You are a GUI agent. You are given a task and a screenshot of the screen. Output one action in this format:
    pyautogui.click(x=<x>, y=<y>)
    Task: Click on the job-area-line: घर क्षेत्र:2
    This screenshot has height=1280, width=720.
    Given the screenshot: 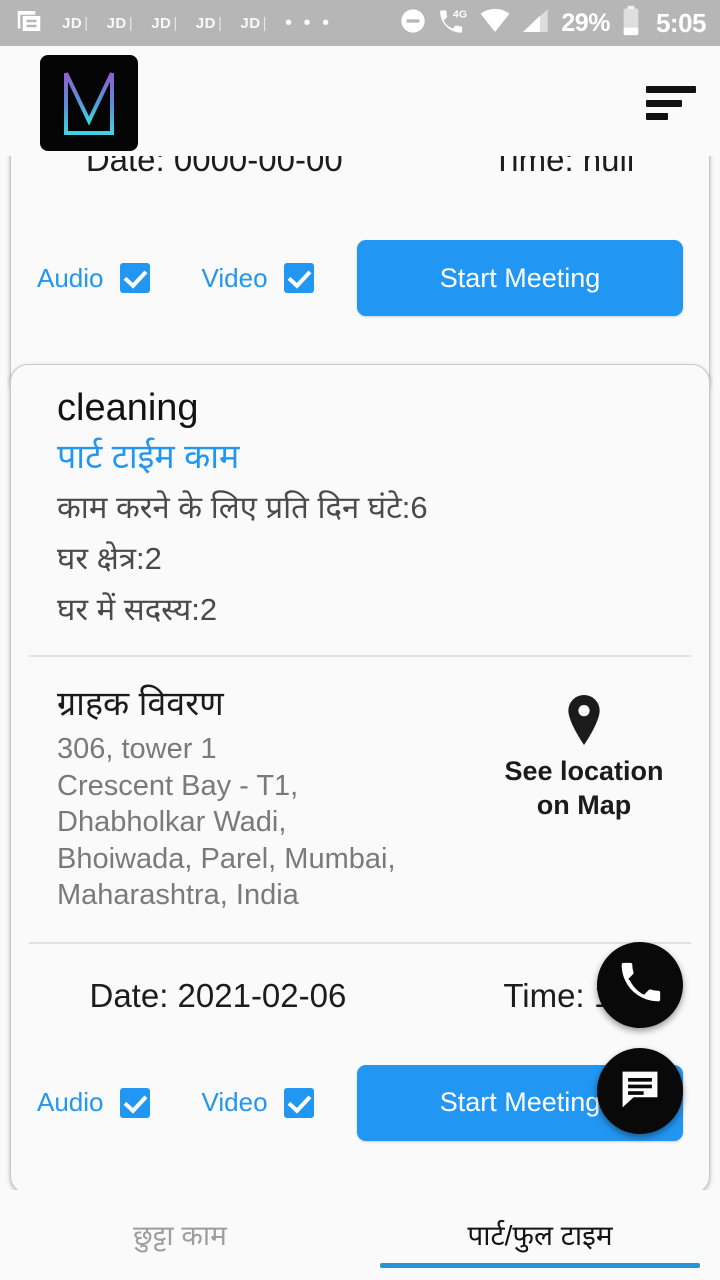 What is the action you would take?
    pyautogui.click(x=109, y=559)
    